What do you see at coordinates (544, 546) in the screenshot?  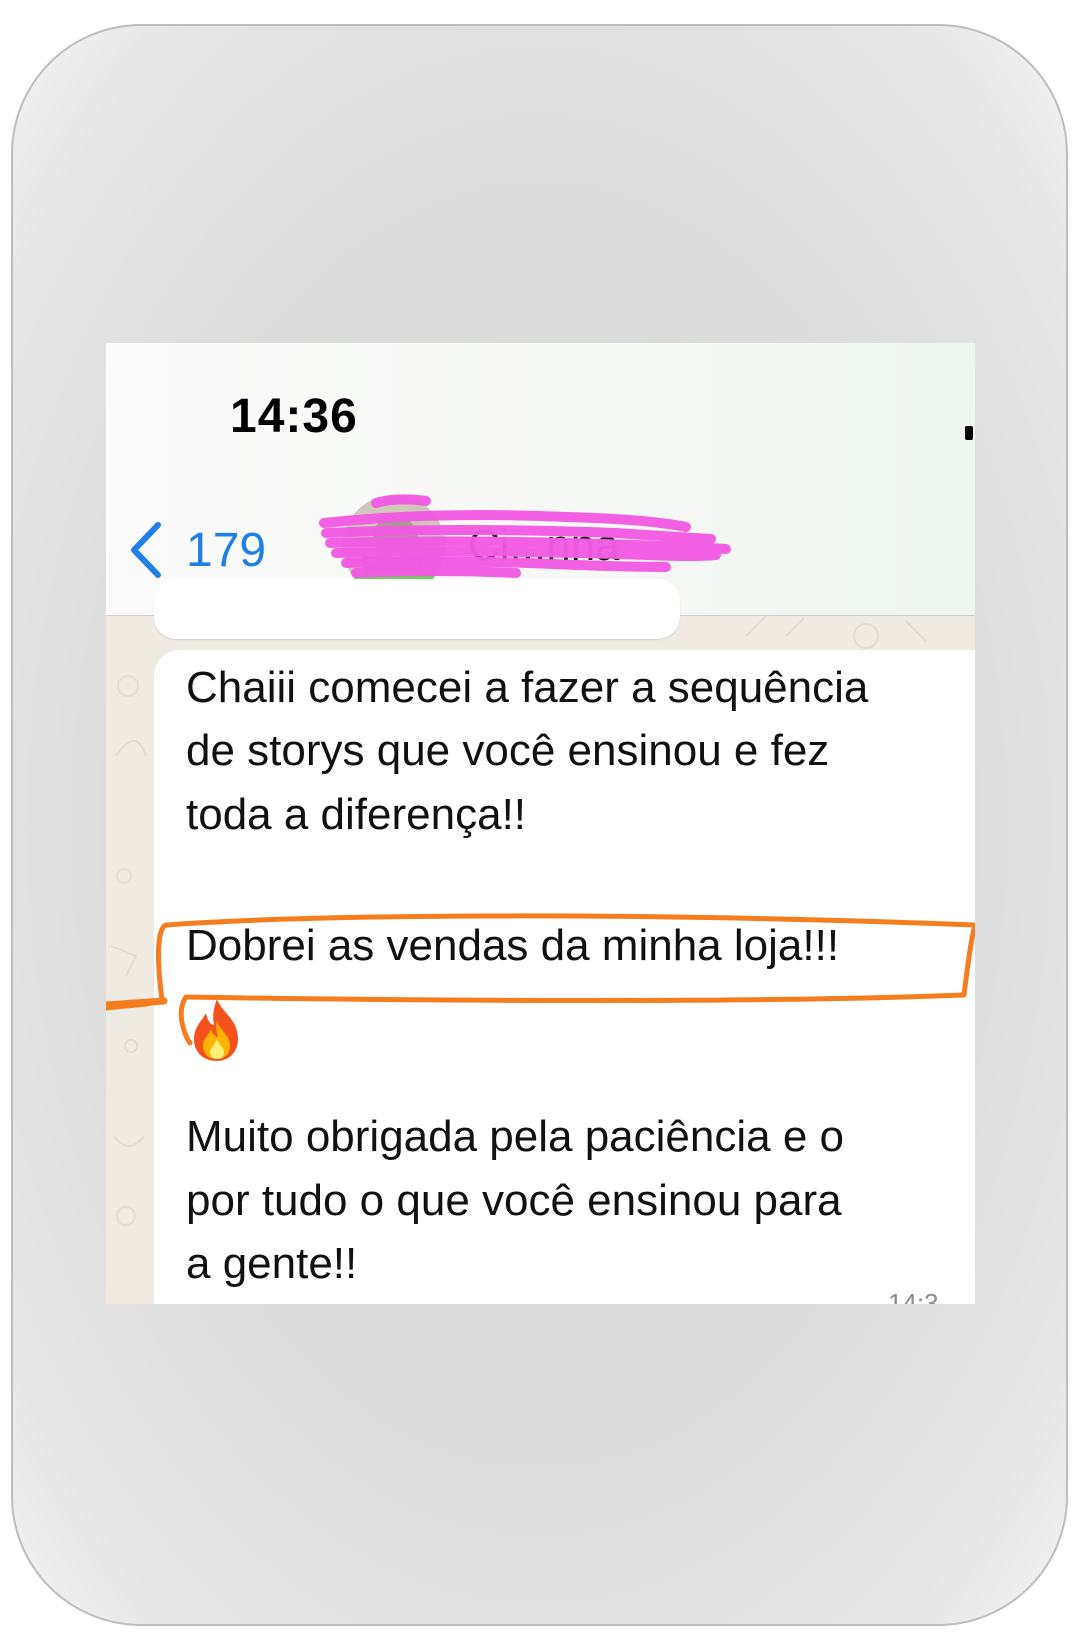 I see `contact-name: Ci...nna` at bounding box center [544, 546].